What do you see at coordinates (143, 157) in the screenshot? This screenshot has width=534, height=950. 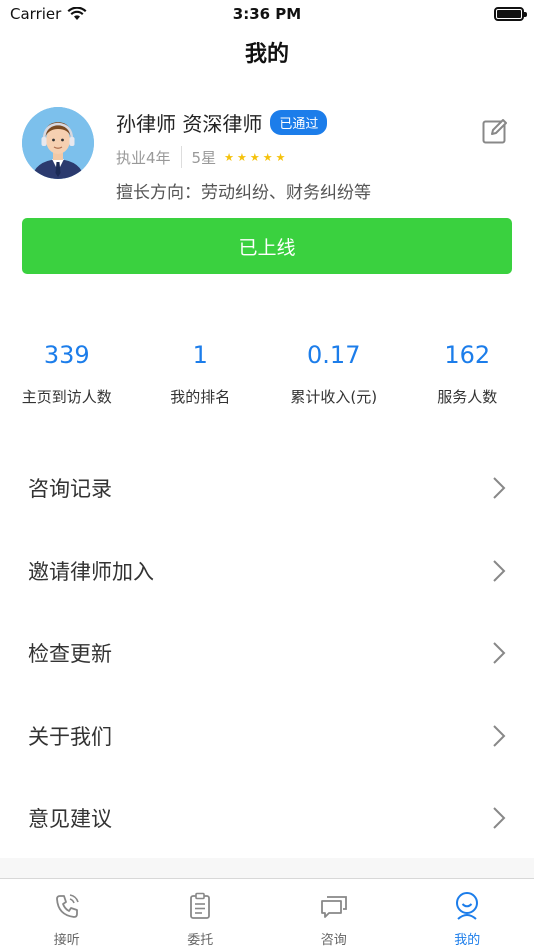 I see `experience-years: 执业4年` at bounding box center [143, 157].